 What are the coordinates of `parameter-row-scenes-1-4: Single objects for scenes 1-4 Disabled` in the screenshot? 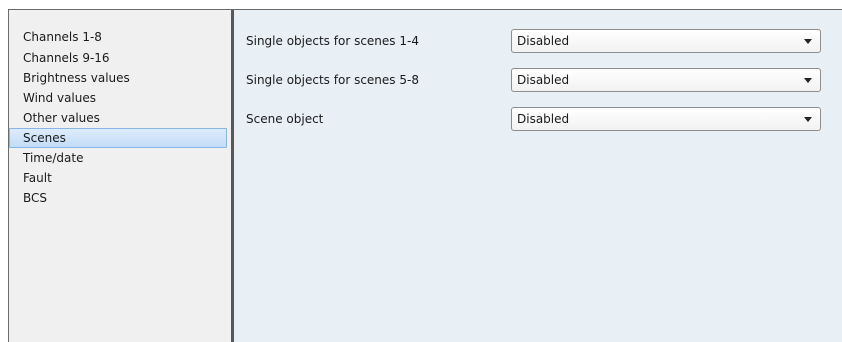 It's located at (538, 41).